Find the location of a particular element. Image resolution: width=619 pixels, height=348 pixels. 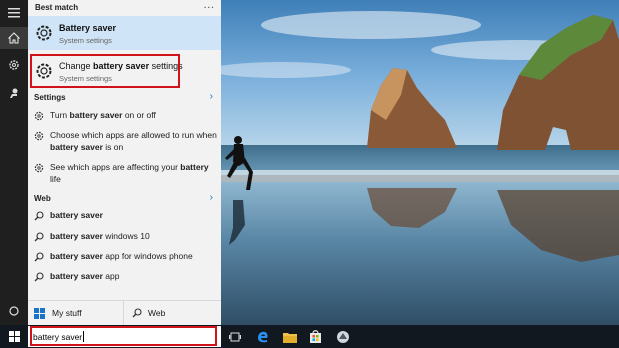

more-options-icon: ··· is located at coordinates (209, 7).